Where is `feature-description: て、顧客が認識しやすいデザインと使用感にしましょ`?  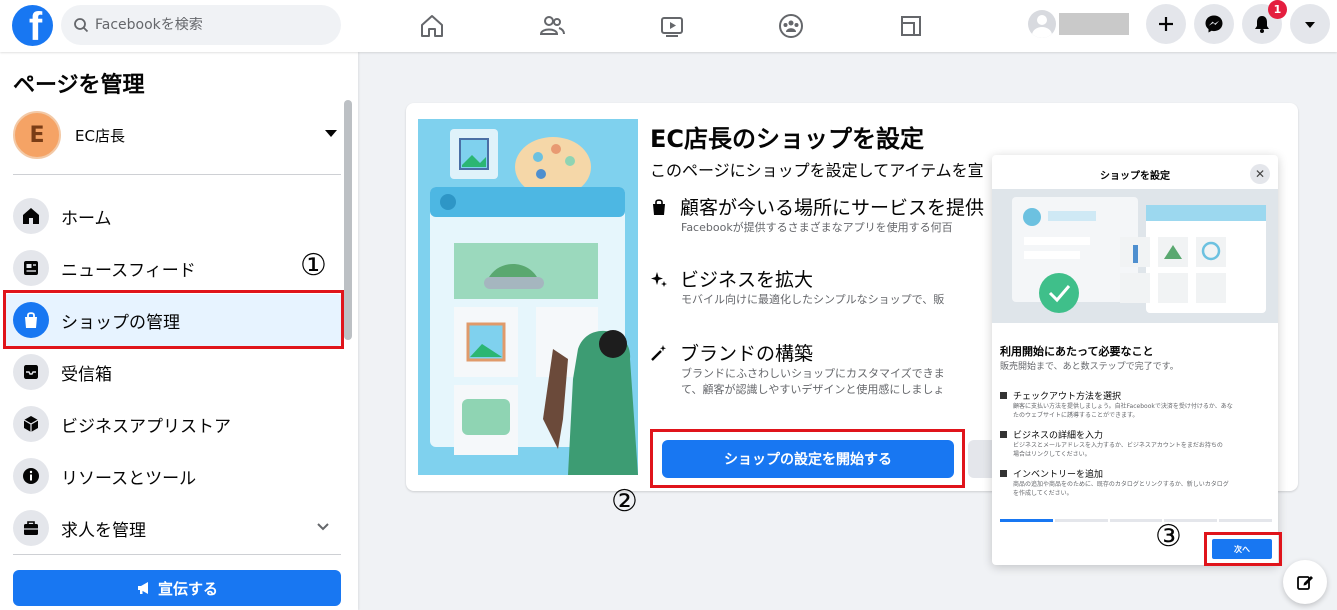
feature-description: て、顧客が認識しやすいデザインと使用感にしましょ is located at coordinates (813, 389).